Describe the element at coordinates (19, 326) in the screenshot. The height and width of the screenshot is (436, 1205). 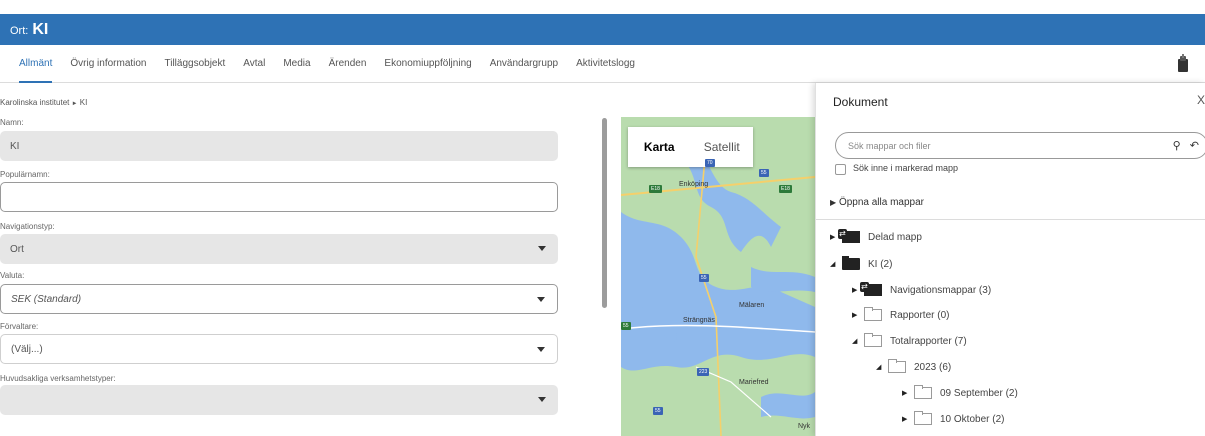
I see `manager-label: Förvaltare:` at that location.